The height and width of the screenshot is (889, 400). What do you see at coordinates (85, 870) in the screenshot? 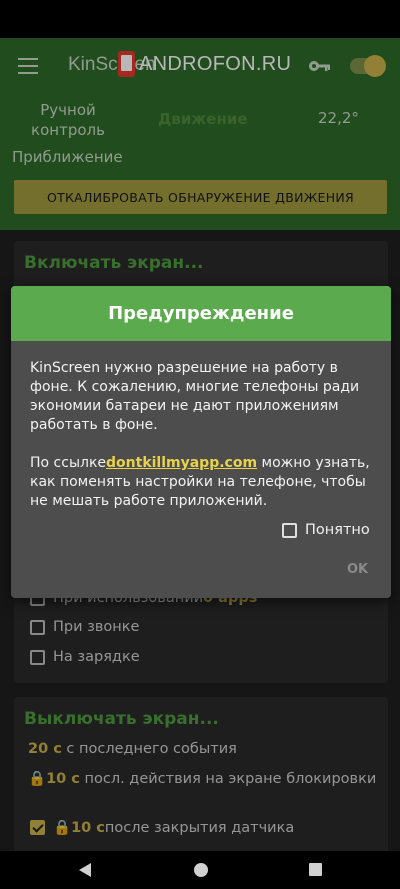
I see `back-icon` at bounding box center [85, 870].